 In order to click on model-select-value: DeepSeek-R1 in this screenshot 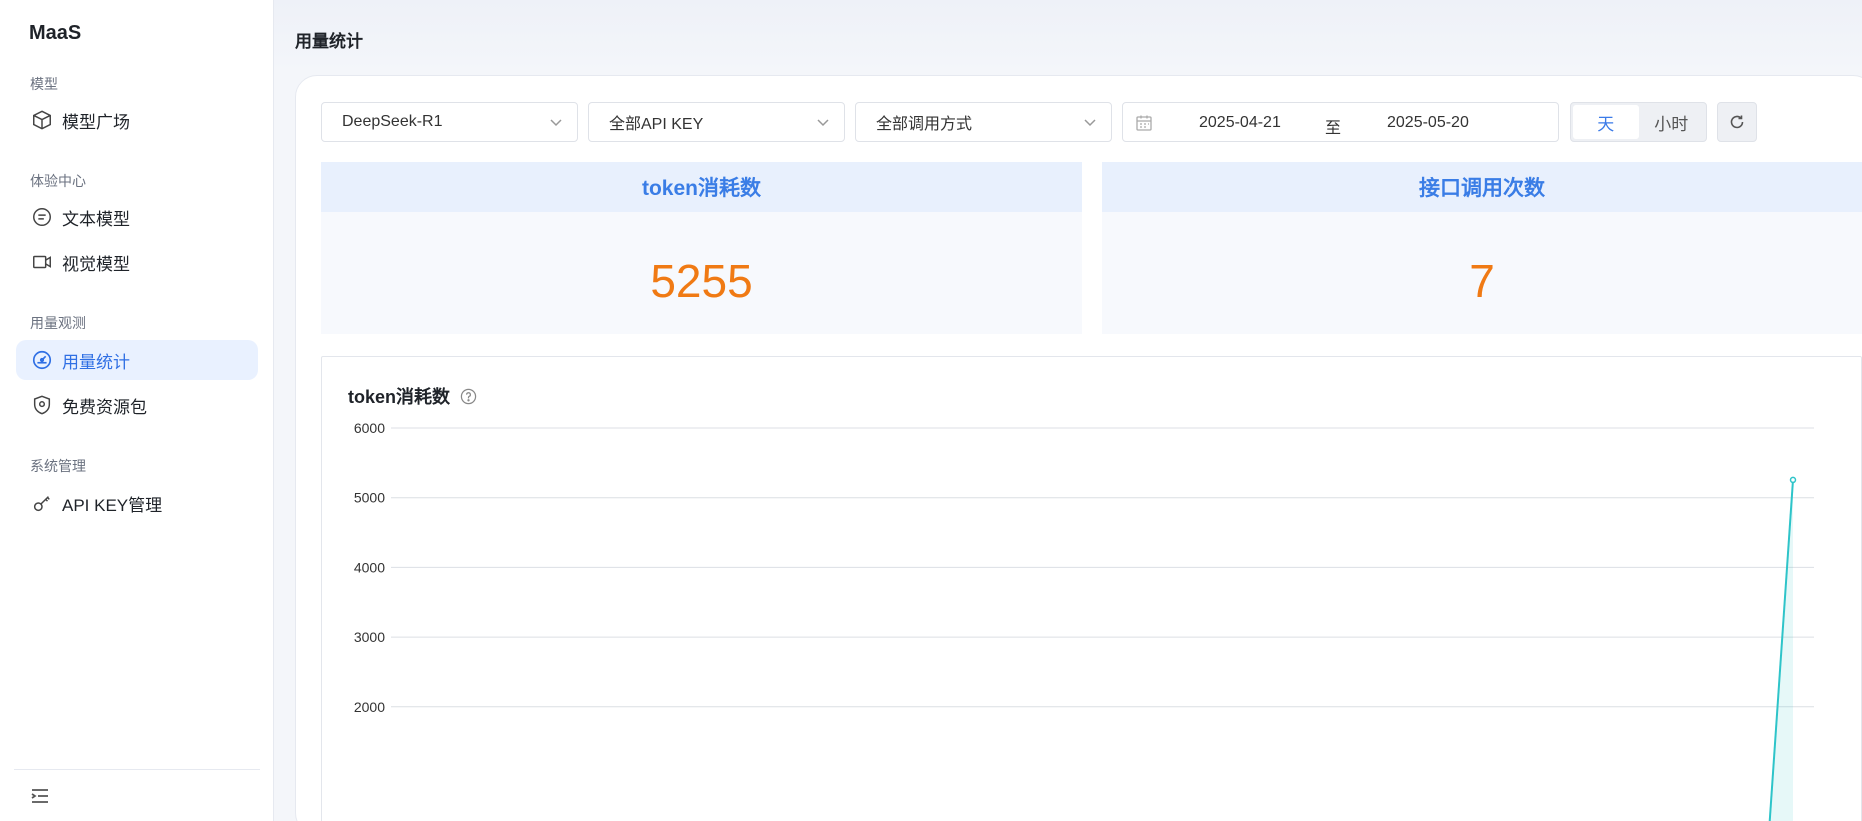, I will do `click(392, 121)`.